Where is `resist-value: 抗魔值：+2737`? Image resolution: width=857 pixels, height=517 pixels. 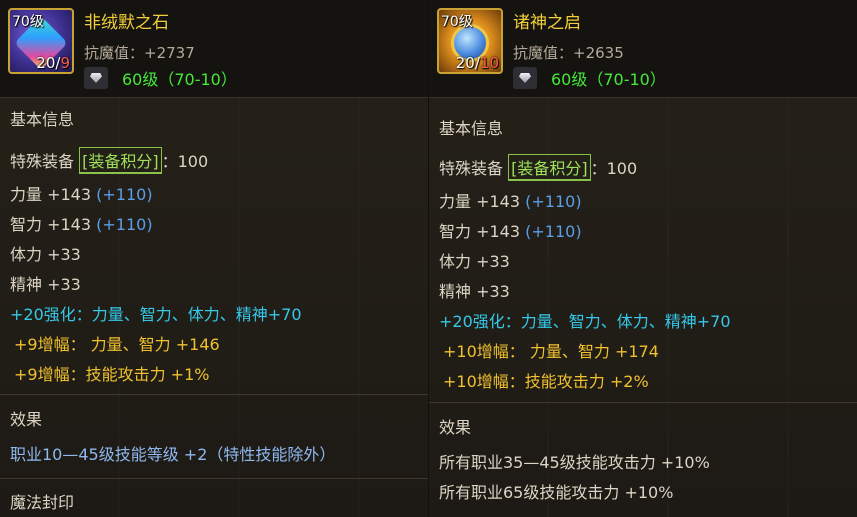
resist-value: 抗魔值：+2737 is located at coordinates (139, 53).